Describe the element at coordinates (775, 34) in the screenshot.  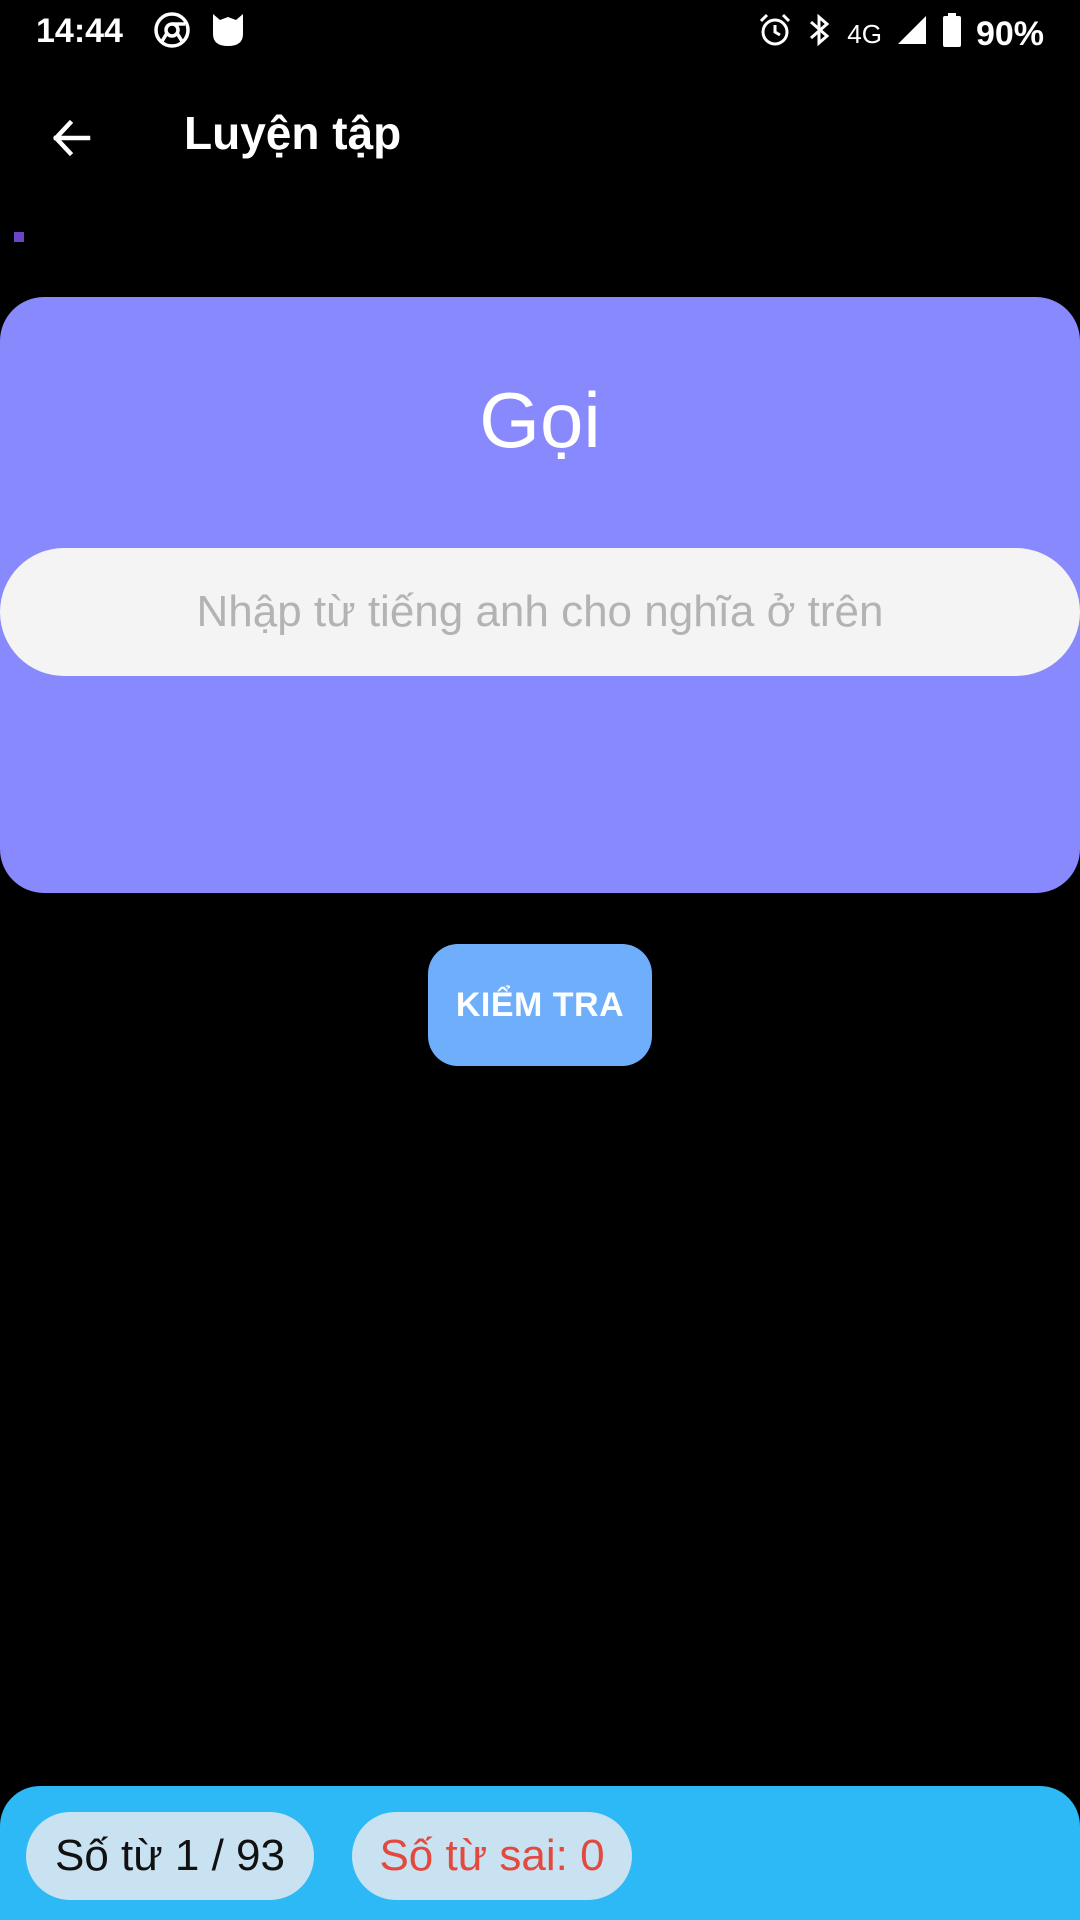
I see `alarm-icon` at that location.